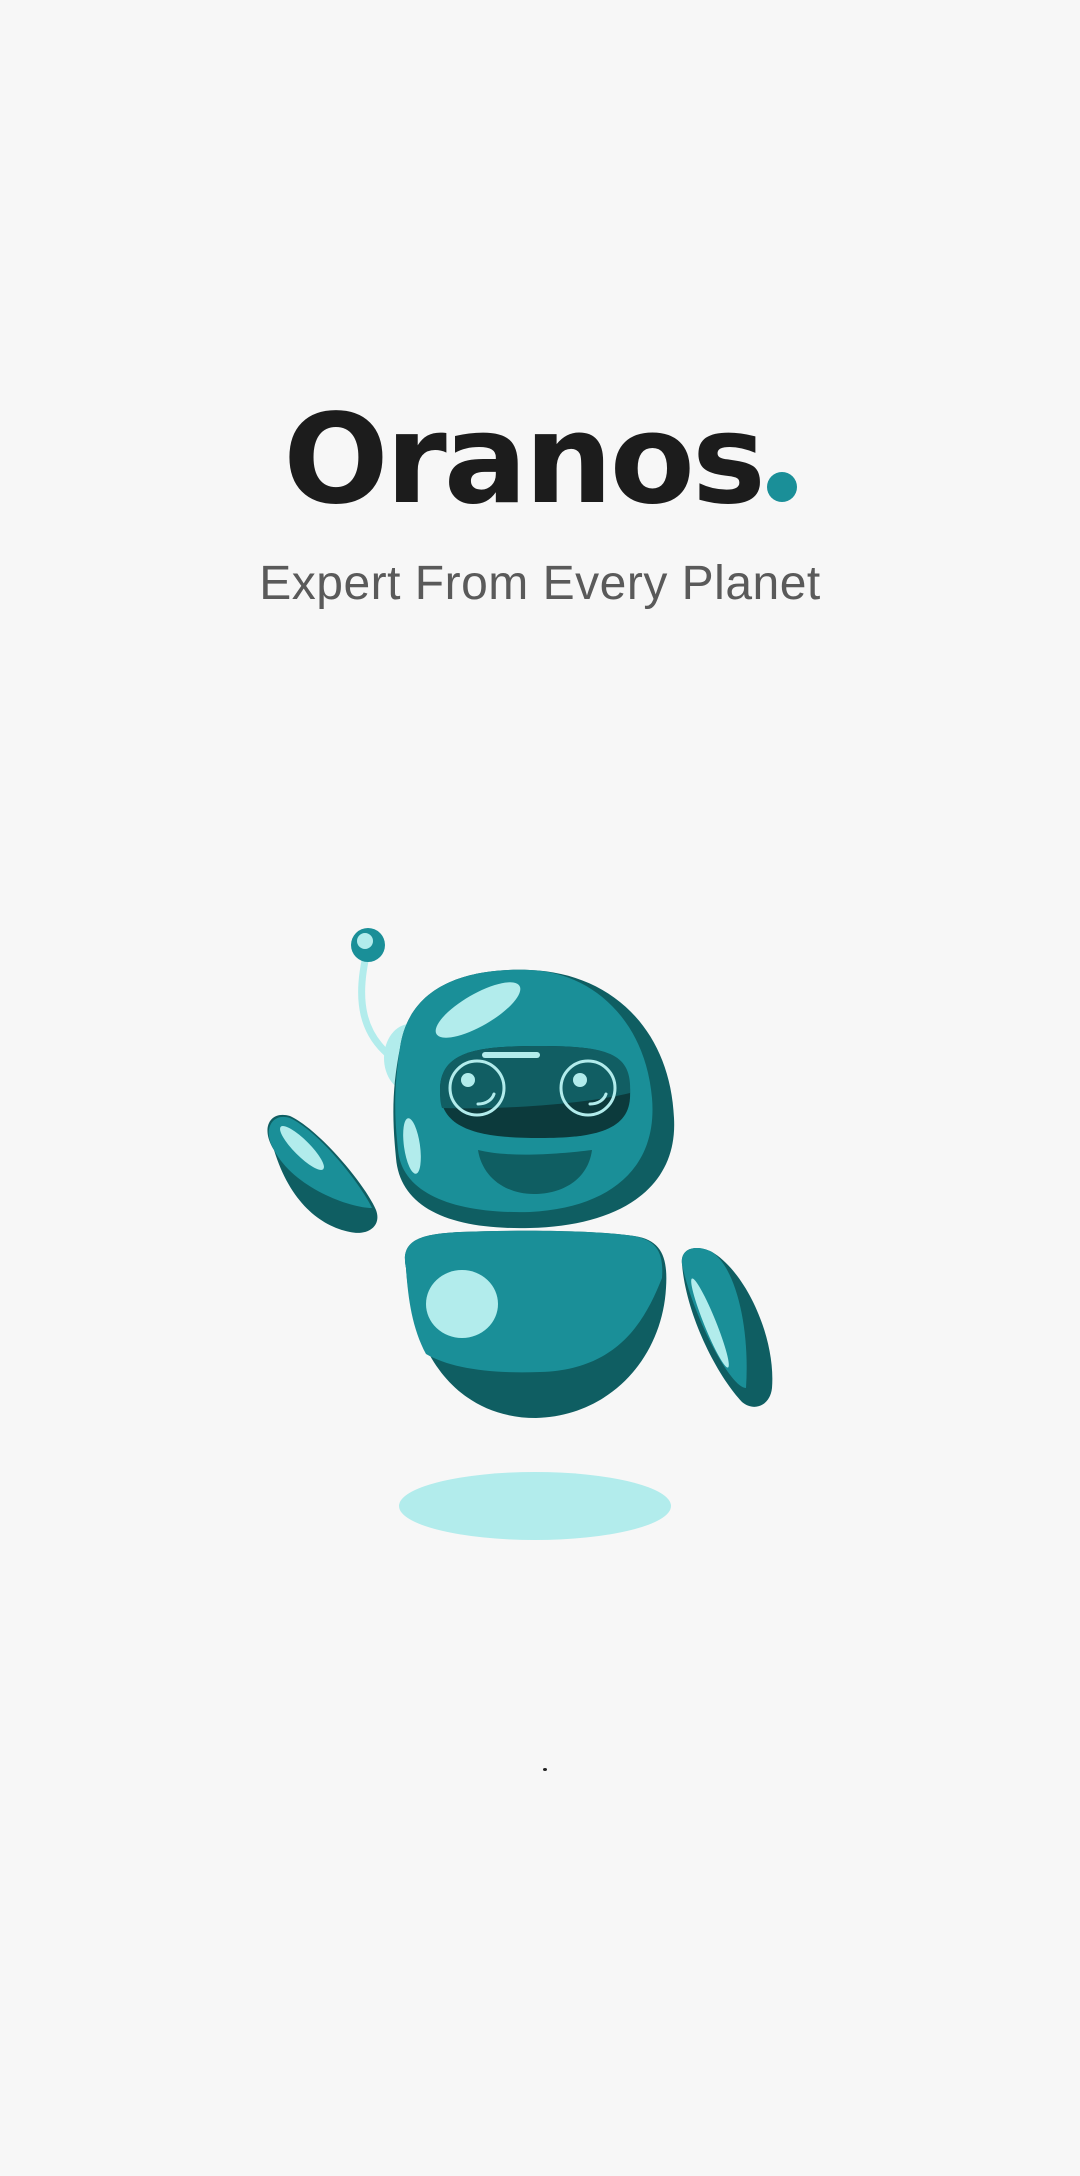  Describe the element at coordinates (781, 487) in the screenshot. I see `brand-dot-icon` at that location.